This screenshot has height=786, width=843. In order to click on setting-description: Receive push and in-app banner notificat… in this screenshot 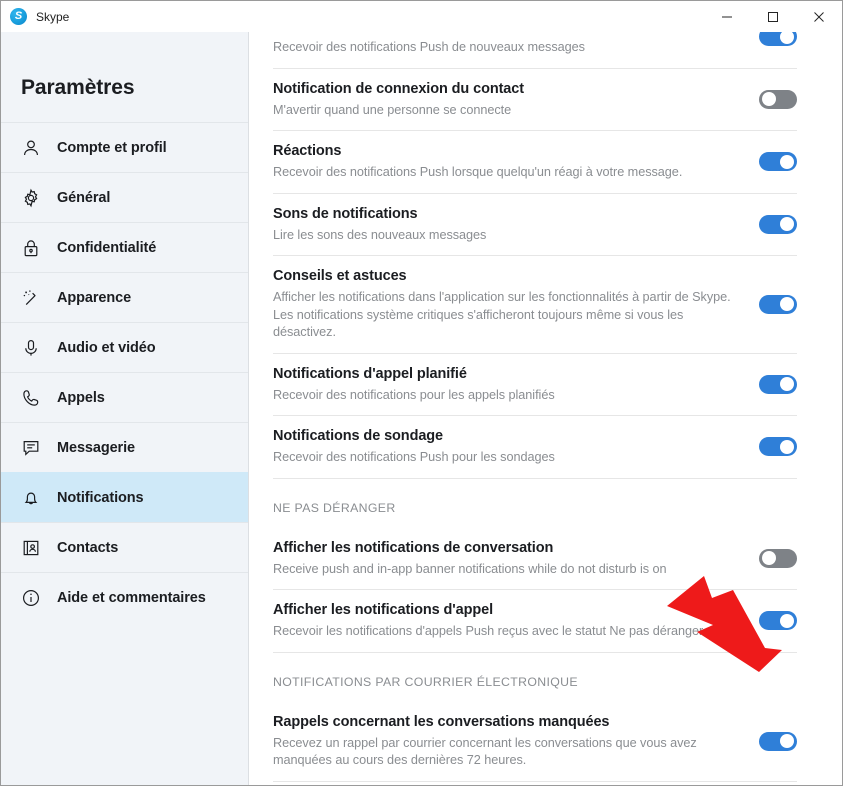, I will do `click(470, 568)`.